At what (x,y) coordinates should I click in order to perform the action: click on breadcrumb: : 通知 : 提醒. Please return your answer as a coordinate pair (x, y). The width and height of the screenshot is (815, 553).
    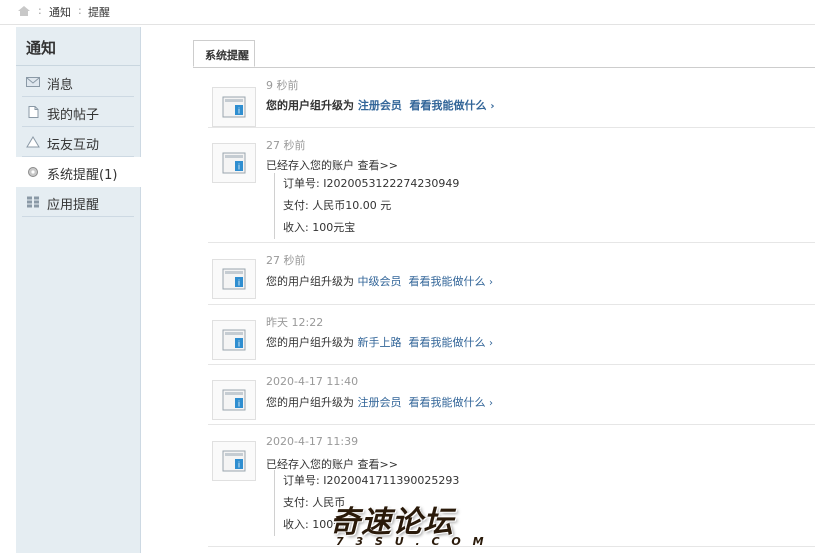
    Looking at the image, I should click on (407, 12).